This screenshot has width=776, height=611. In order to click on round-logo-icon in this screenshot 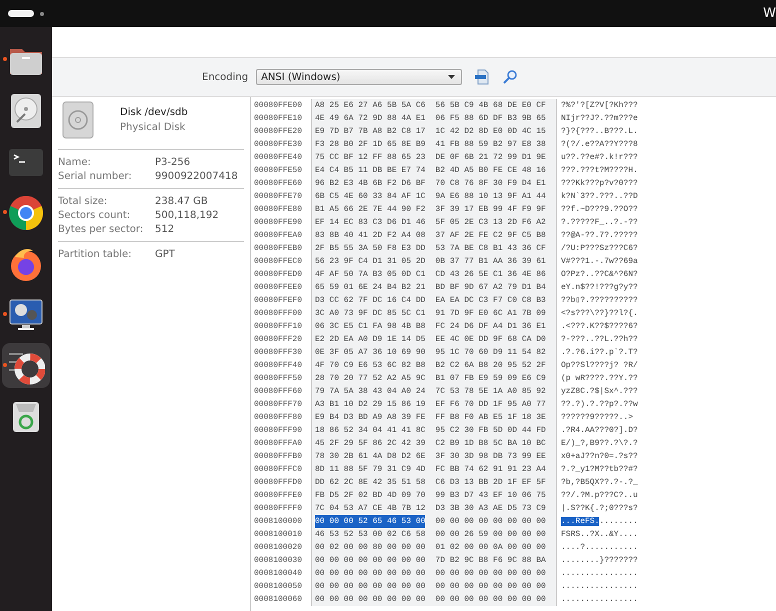, I will do `click(26, 213)`.